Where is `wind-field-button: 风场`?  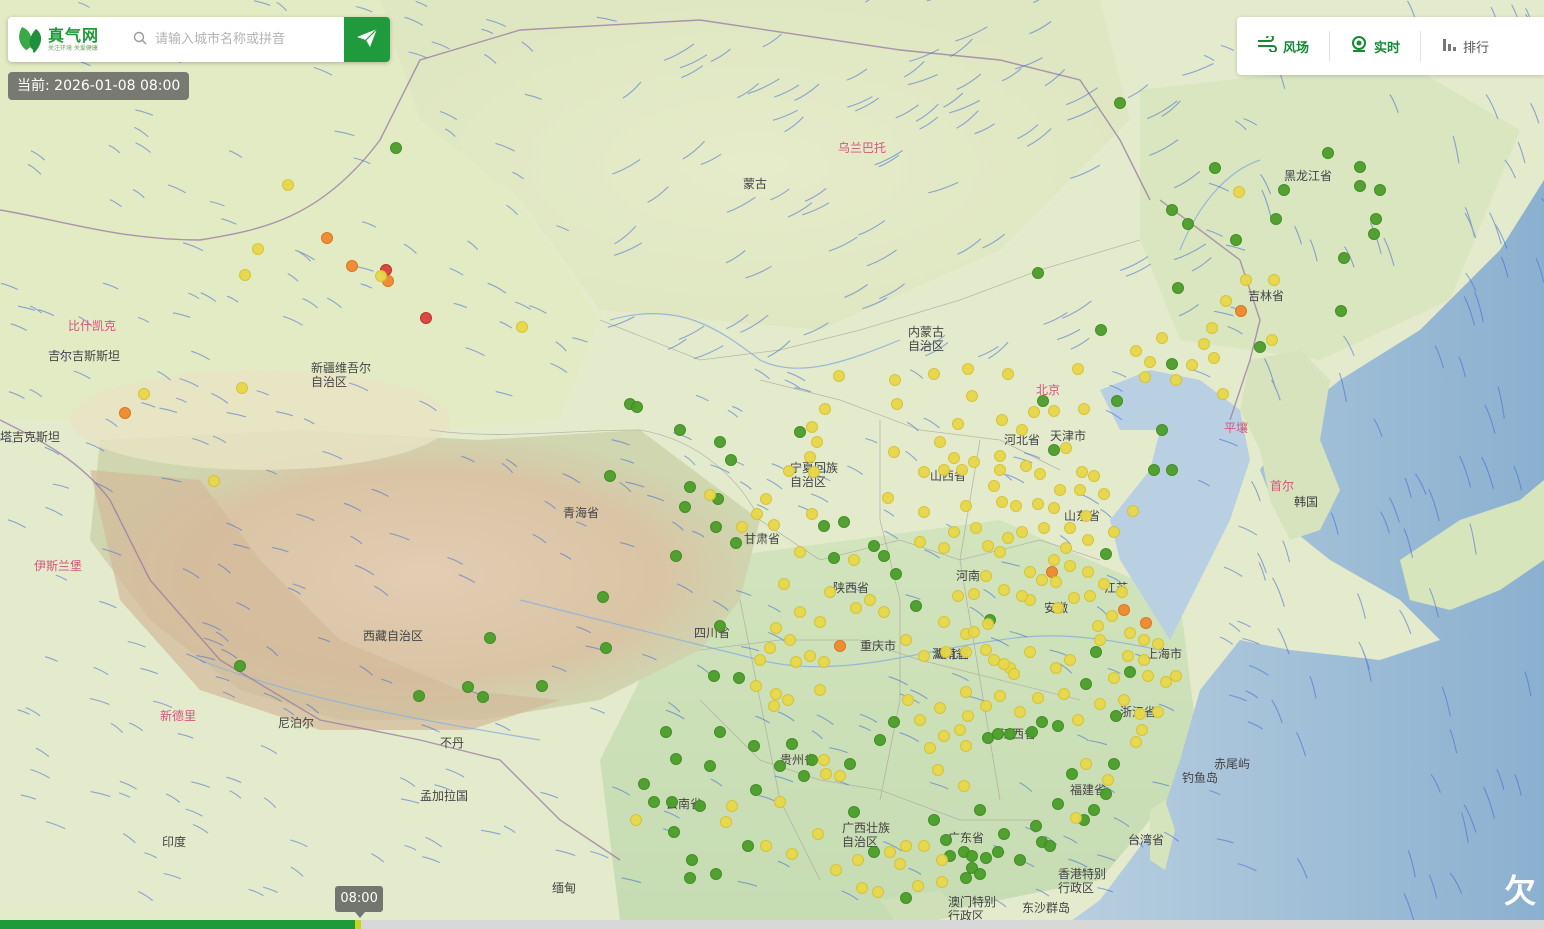
wind-field-button: 风场 is located at coordinates (1283, 46).